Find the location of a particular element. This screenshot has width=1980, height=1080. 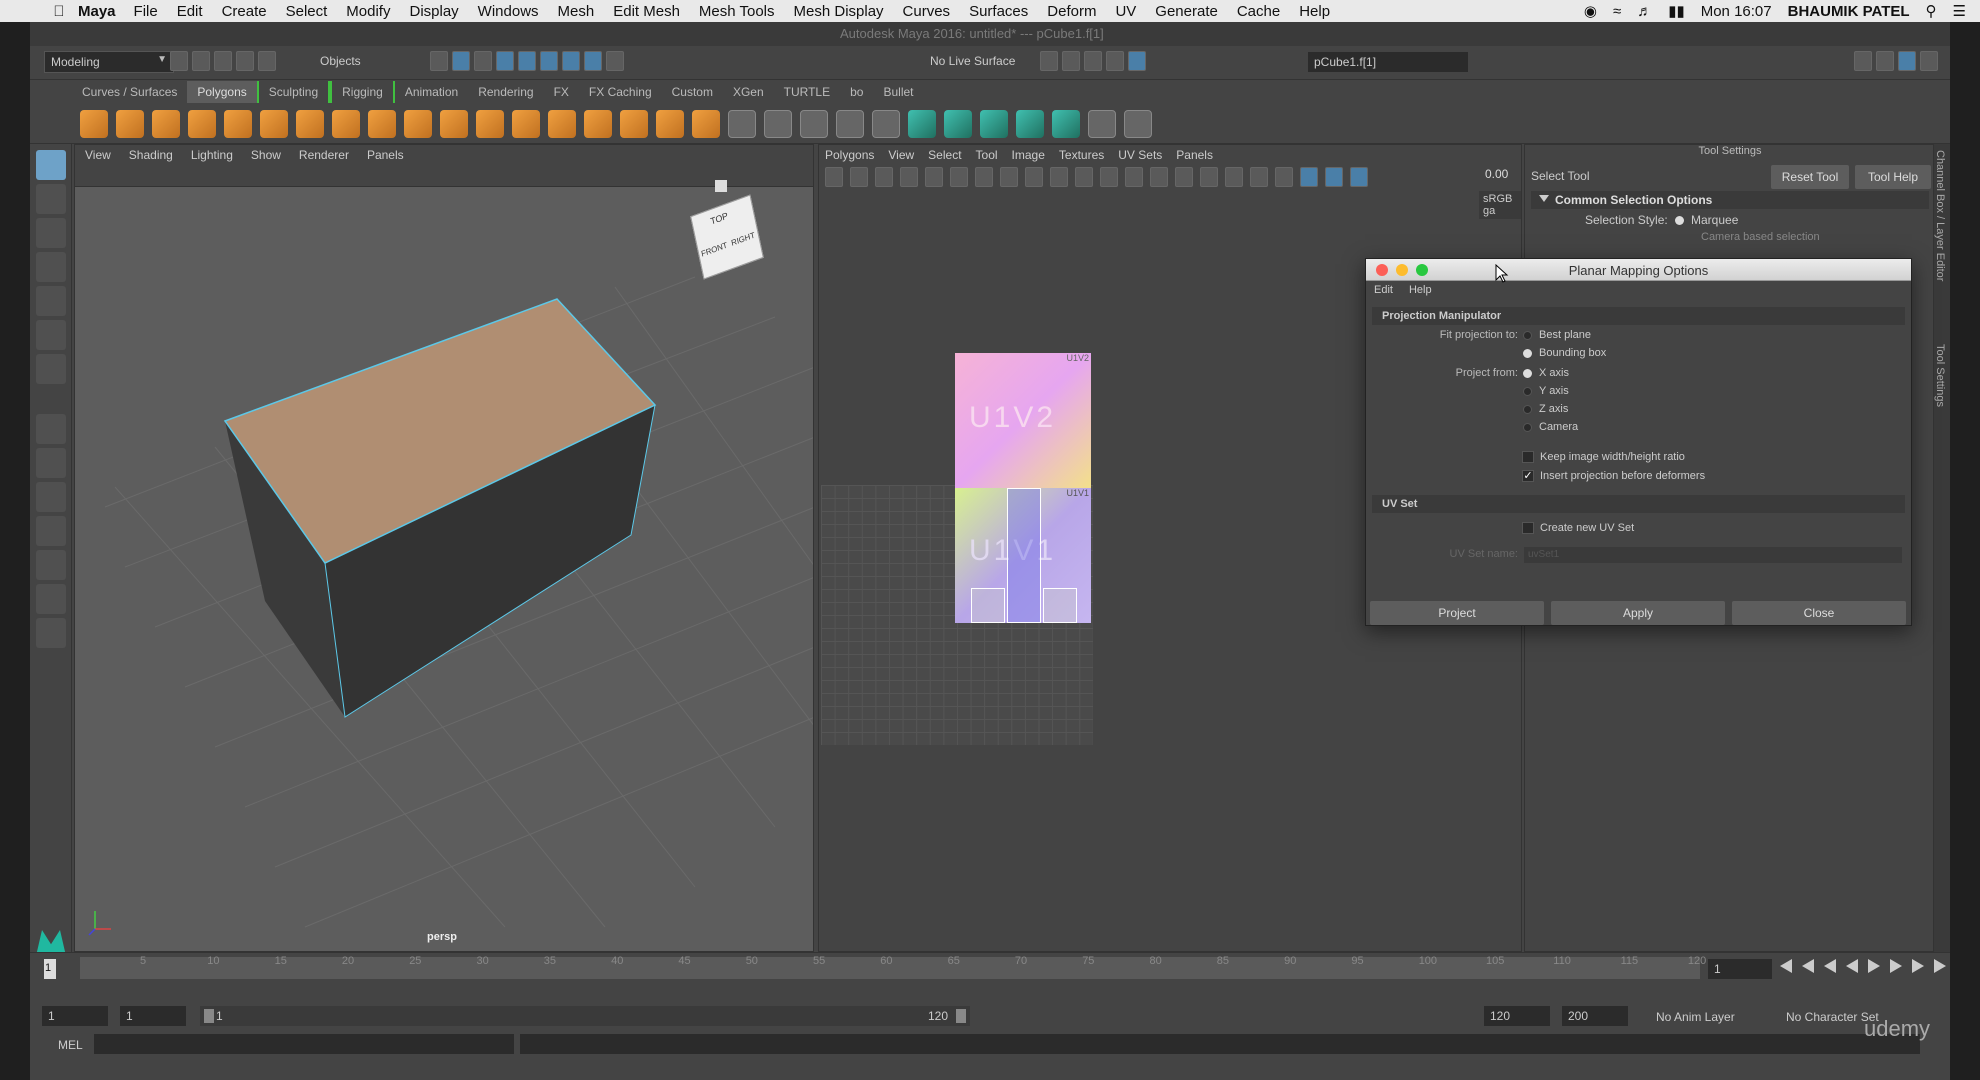

menu-curves: Curves is located at coordinates (927, 11).